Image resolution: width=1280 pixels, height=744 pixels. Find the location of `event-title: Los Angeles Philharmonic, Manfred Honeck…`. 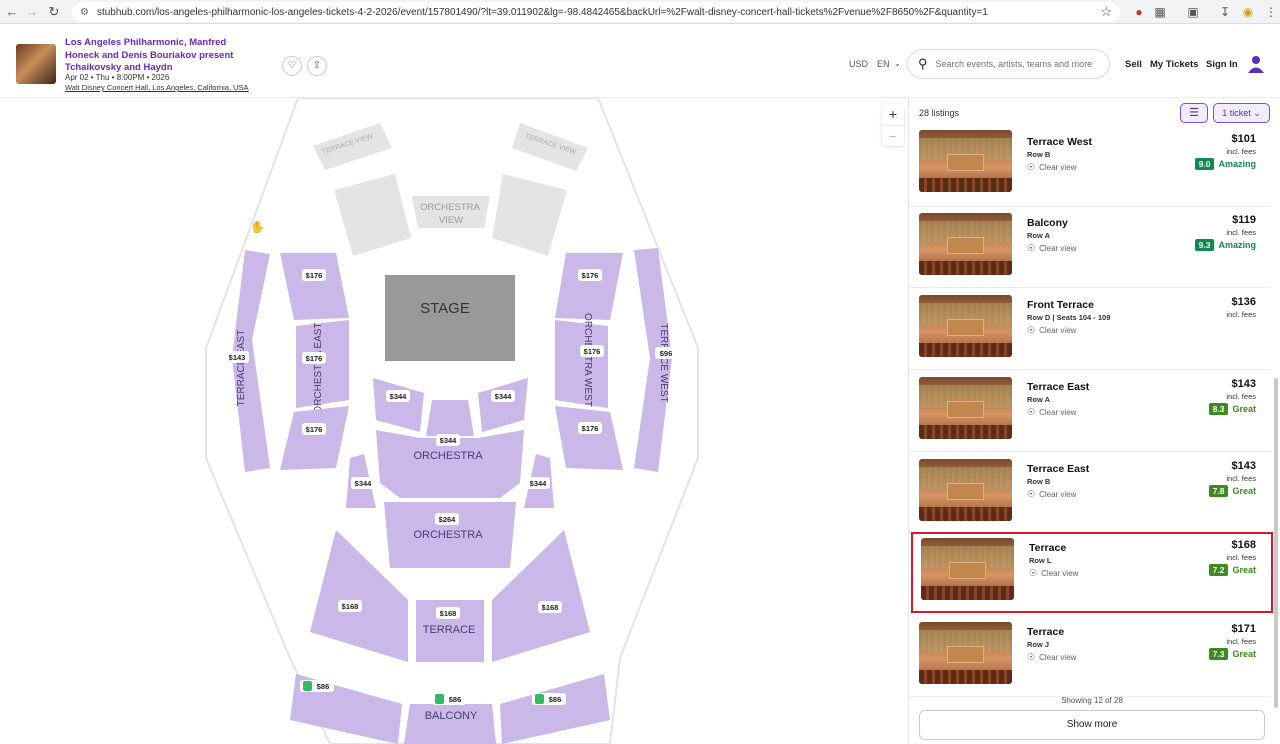

event-title: Los Angeles Philharmonic, Manfred Honeck… is located at coordinates (150, 56).